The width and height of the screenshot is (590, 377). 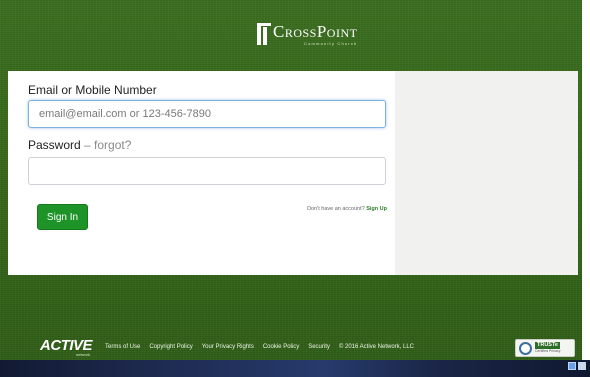 I want to click on truste-text: TRUSTe Certified Privacy, so click(x=548, y=348).